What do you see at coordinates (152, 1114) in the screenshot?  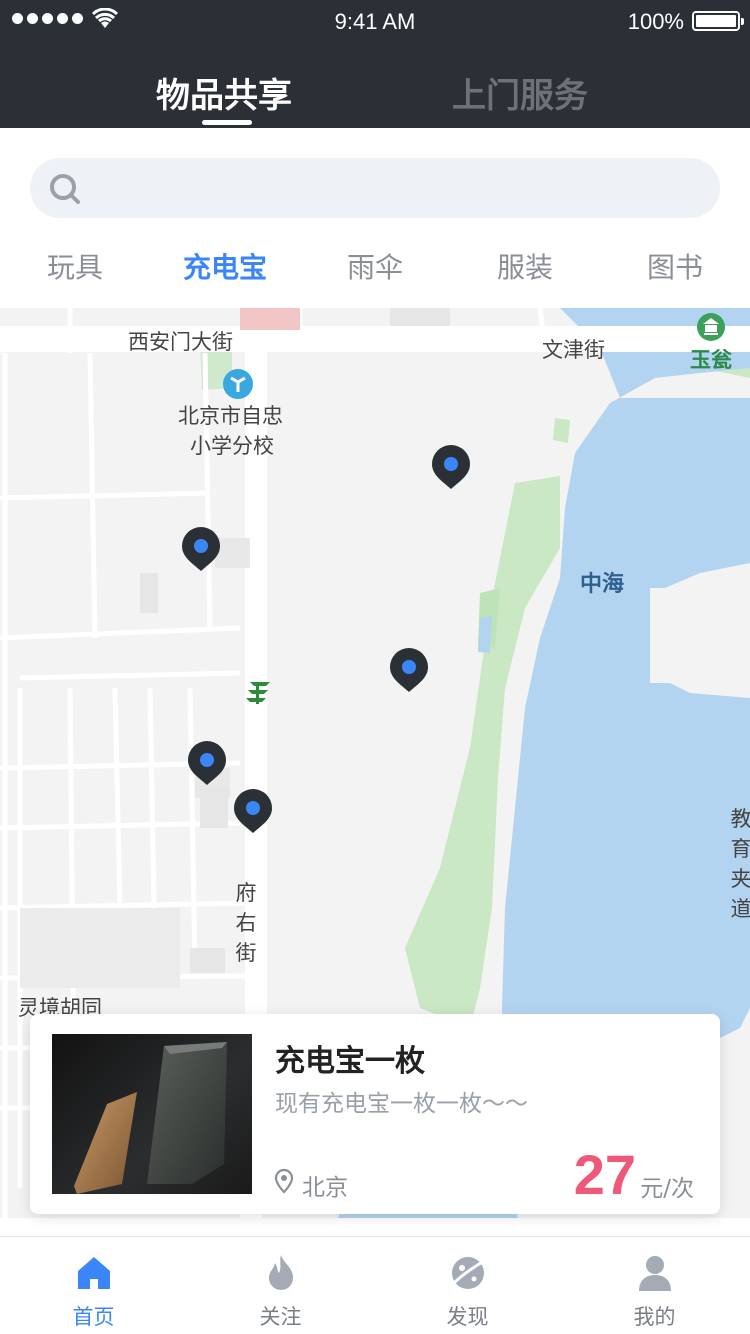 I see `product-image` at bounding box center [152, 1114].